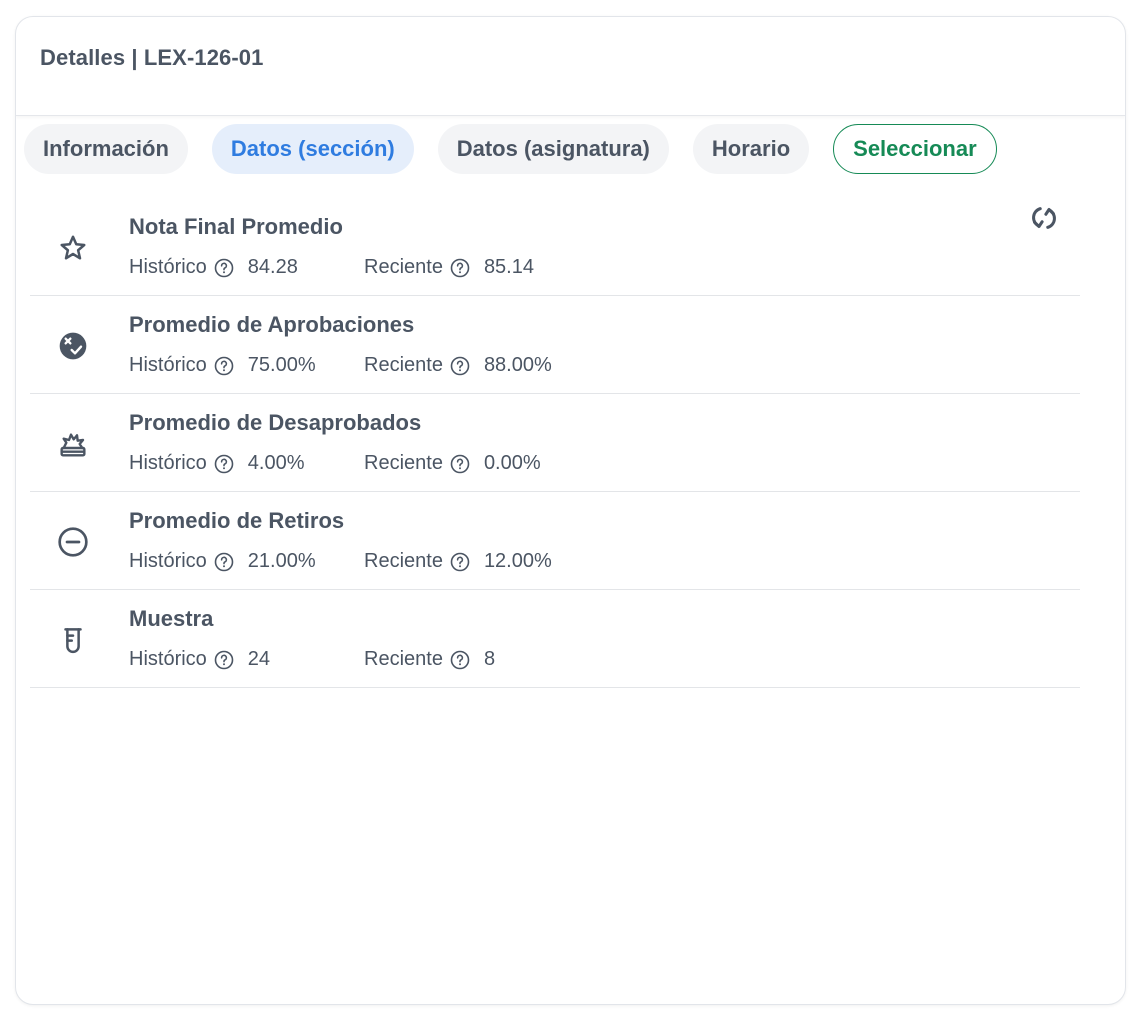  What do you see at coordinates (555, 639) in the screenshot?
I see `metric-row: Muestra Histórico 24 Reciente 8` at bounding box center [555, 639].